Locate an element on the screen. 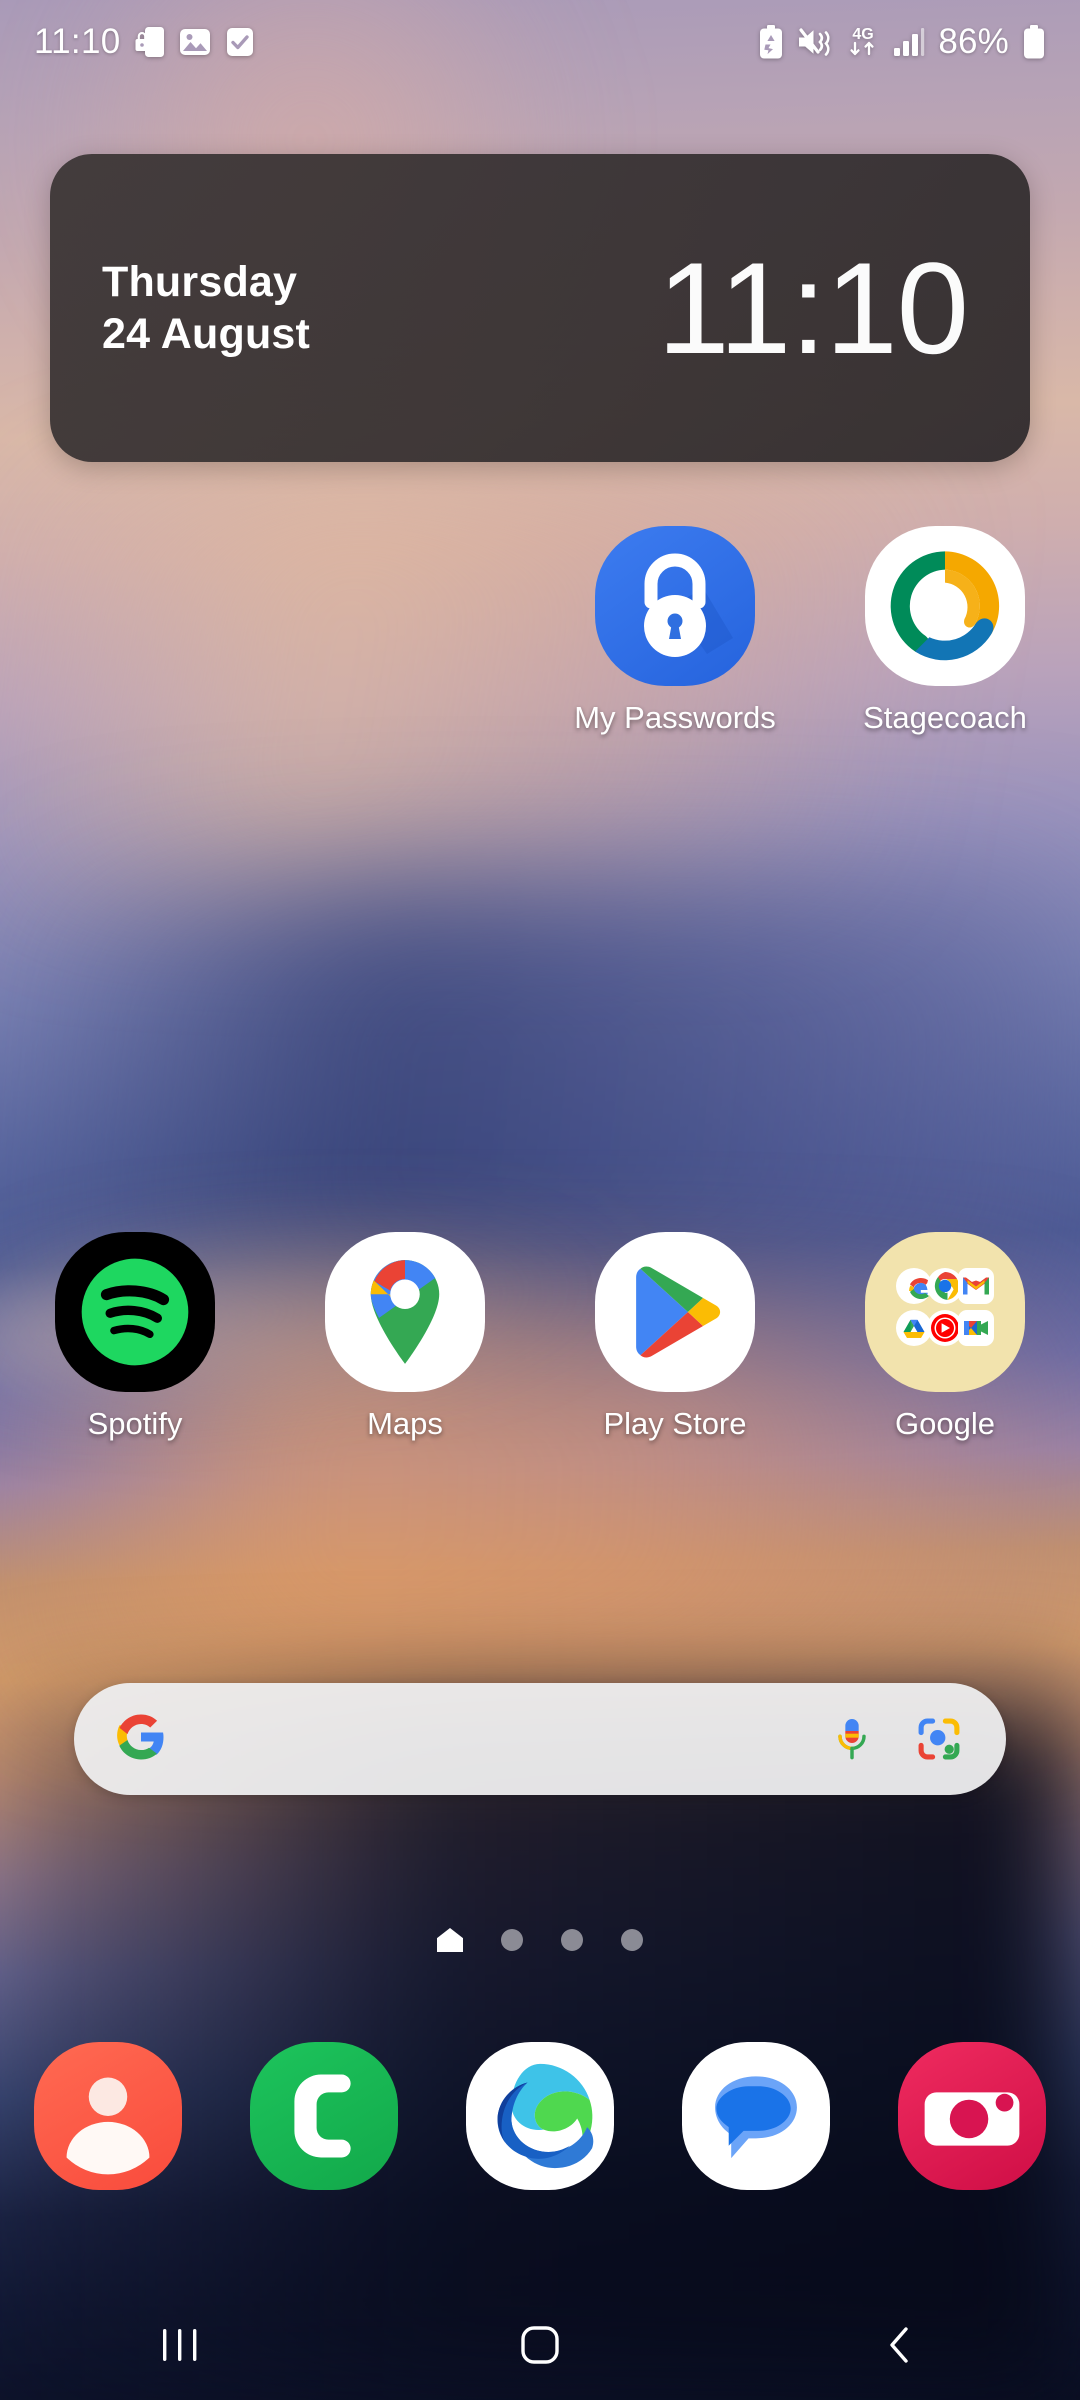 This screenshot has width=1080, height=2400. app-my-passwords: My Passwords is located at coordinates (675, 631).